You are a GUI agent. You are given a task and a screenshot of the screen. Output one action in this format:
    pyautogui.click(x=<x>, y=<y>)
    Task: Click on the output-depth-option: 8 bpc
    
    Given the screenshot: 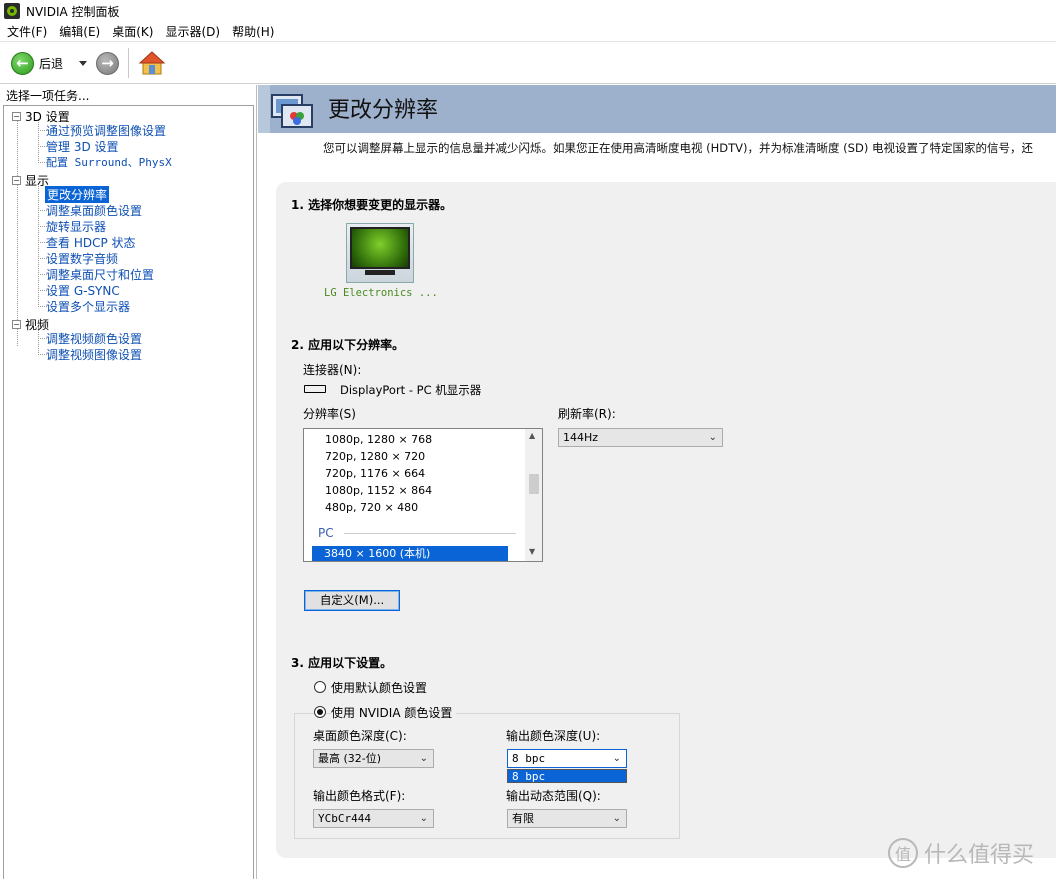 What is the action you would take?
    pyautogui.click(x=567, y=776)
    